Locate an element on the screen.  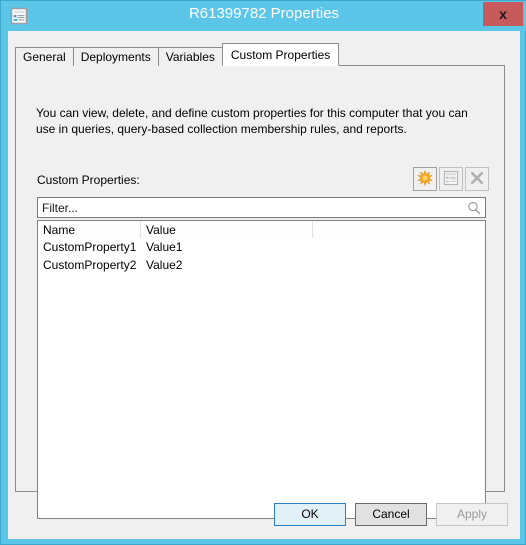
new-property-button is located at coordinates (425, 179).